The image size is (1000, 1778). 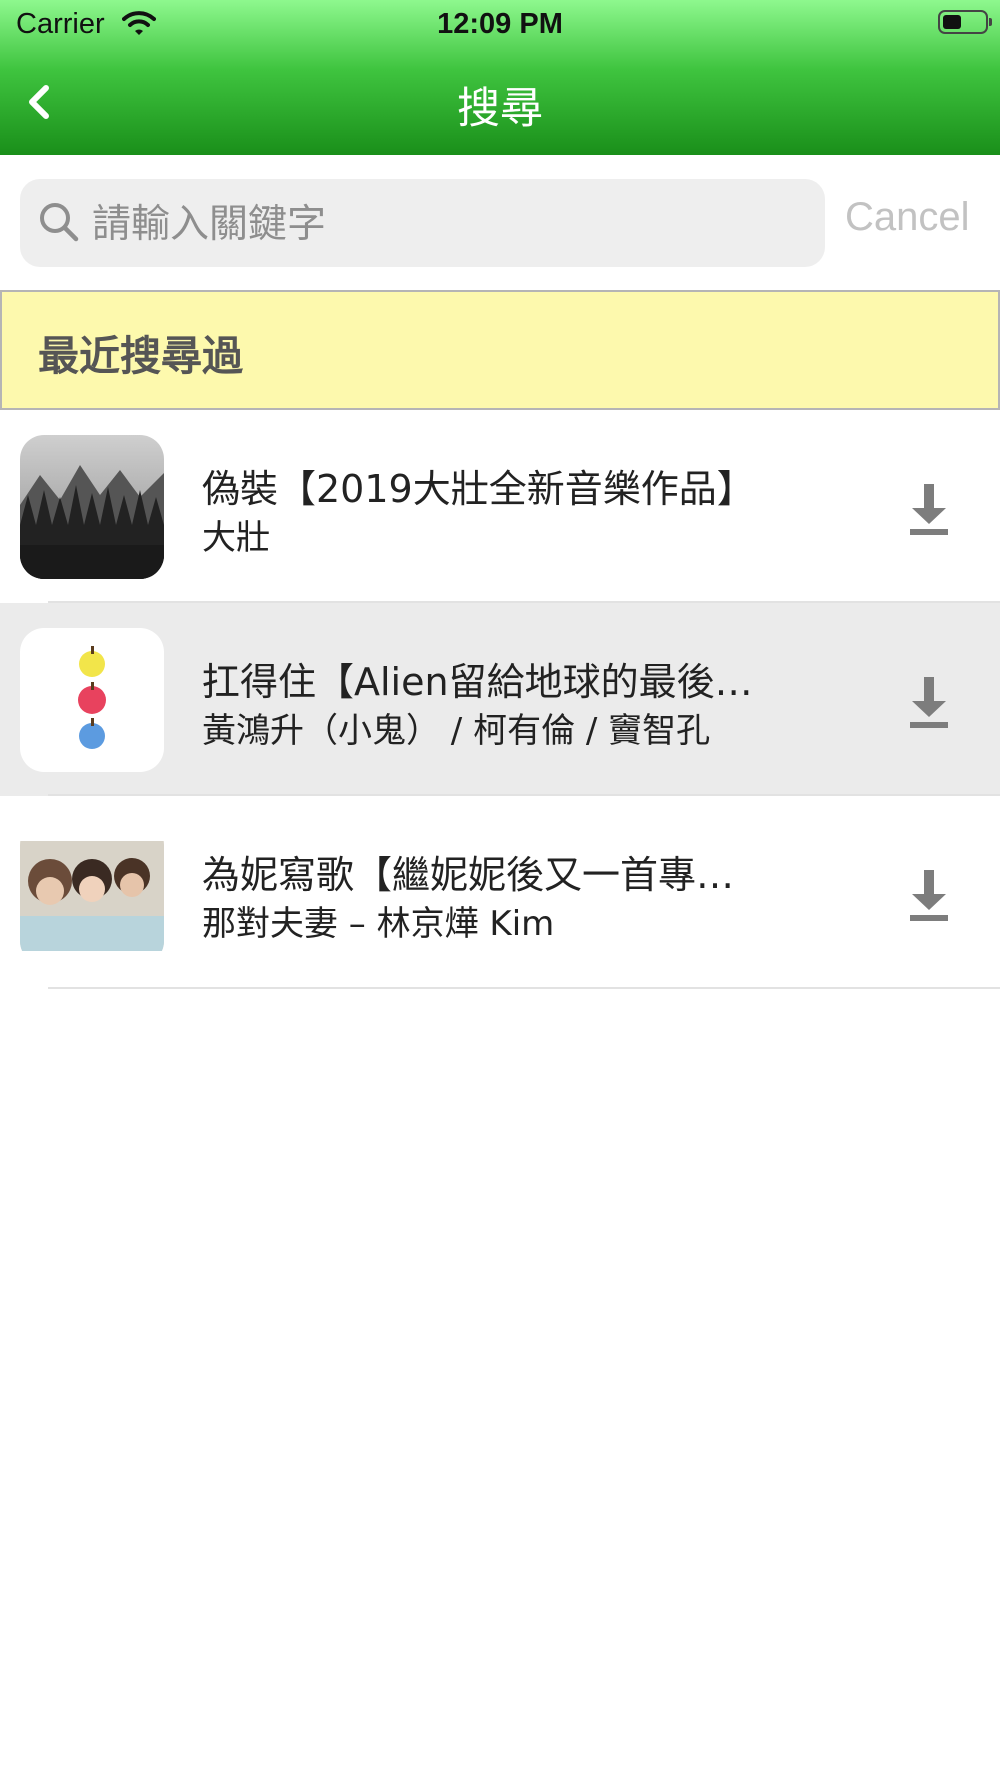 What do you see at coordinates (92, 893) in the screenshot?
I see `family-photo-album-art` at bounding box center [92, 893].